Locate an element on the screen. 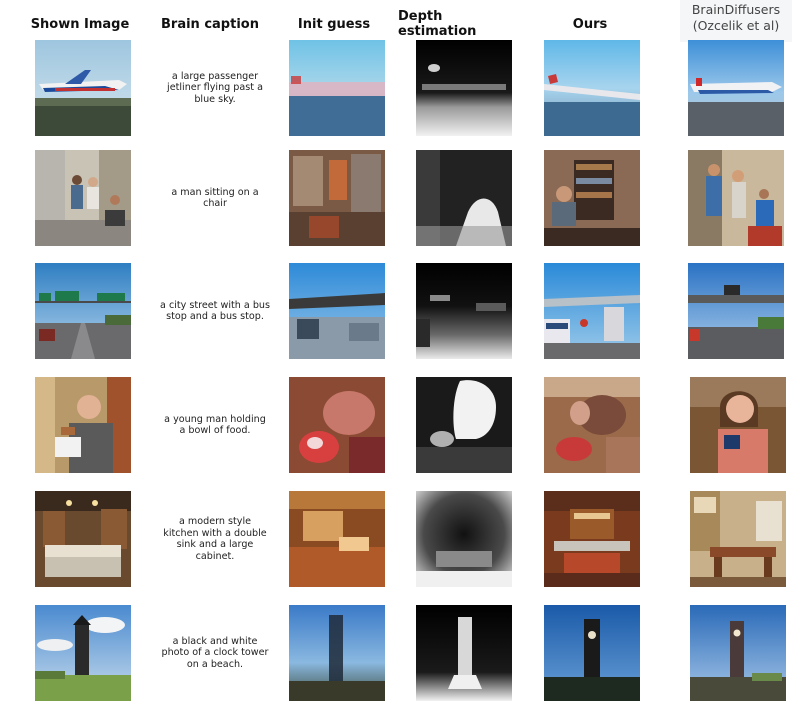 The width and height of the screenshot is (792, 722). shown-image-street is located at coordinates (83, 311).